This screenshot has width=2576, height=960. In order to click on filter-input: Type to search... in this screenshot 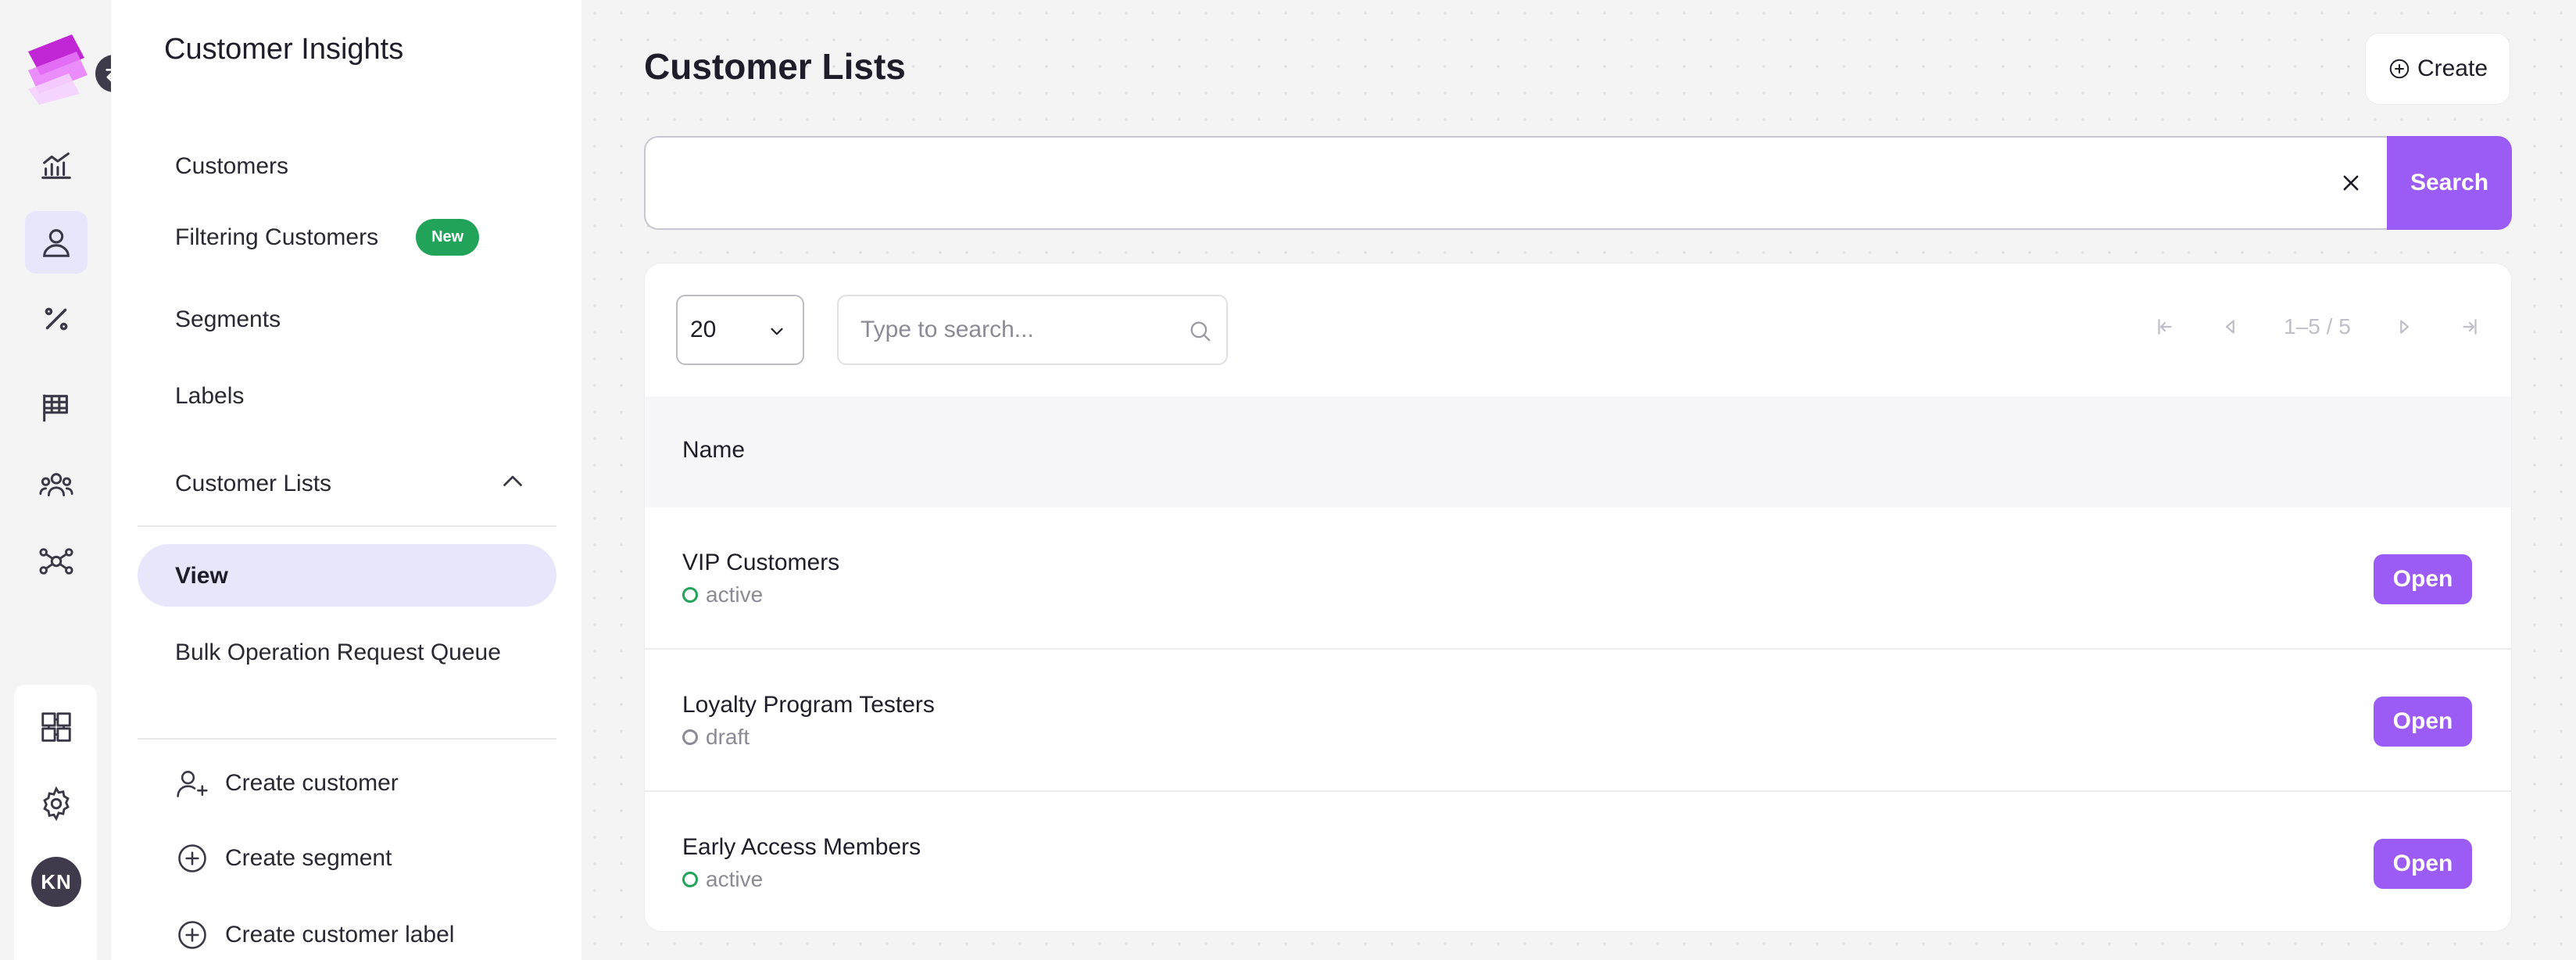, I will do `click(1032, 330)`.